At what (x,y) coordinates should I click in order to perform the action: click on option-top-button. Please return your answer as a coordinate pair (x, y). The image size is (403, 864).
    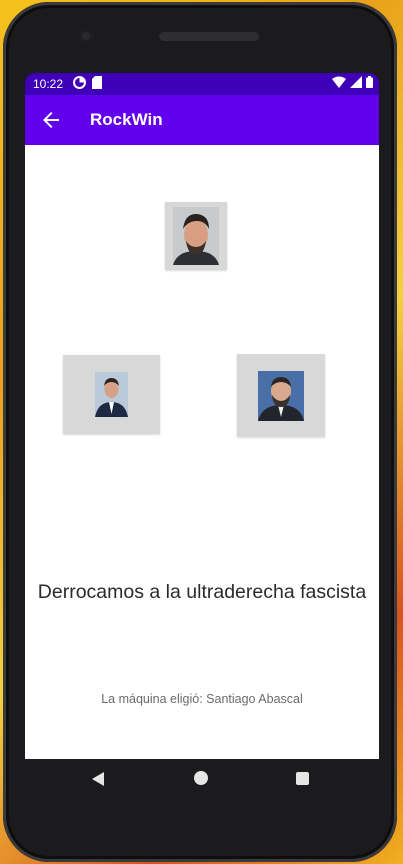
    Looking at the image, I should click on (196, 236).